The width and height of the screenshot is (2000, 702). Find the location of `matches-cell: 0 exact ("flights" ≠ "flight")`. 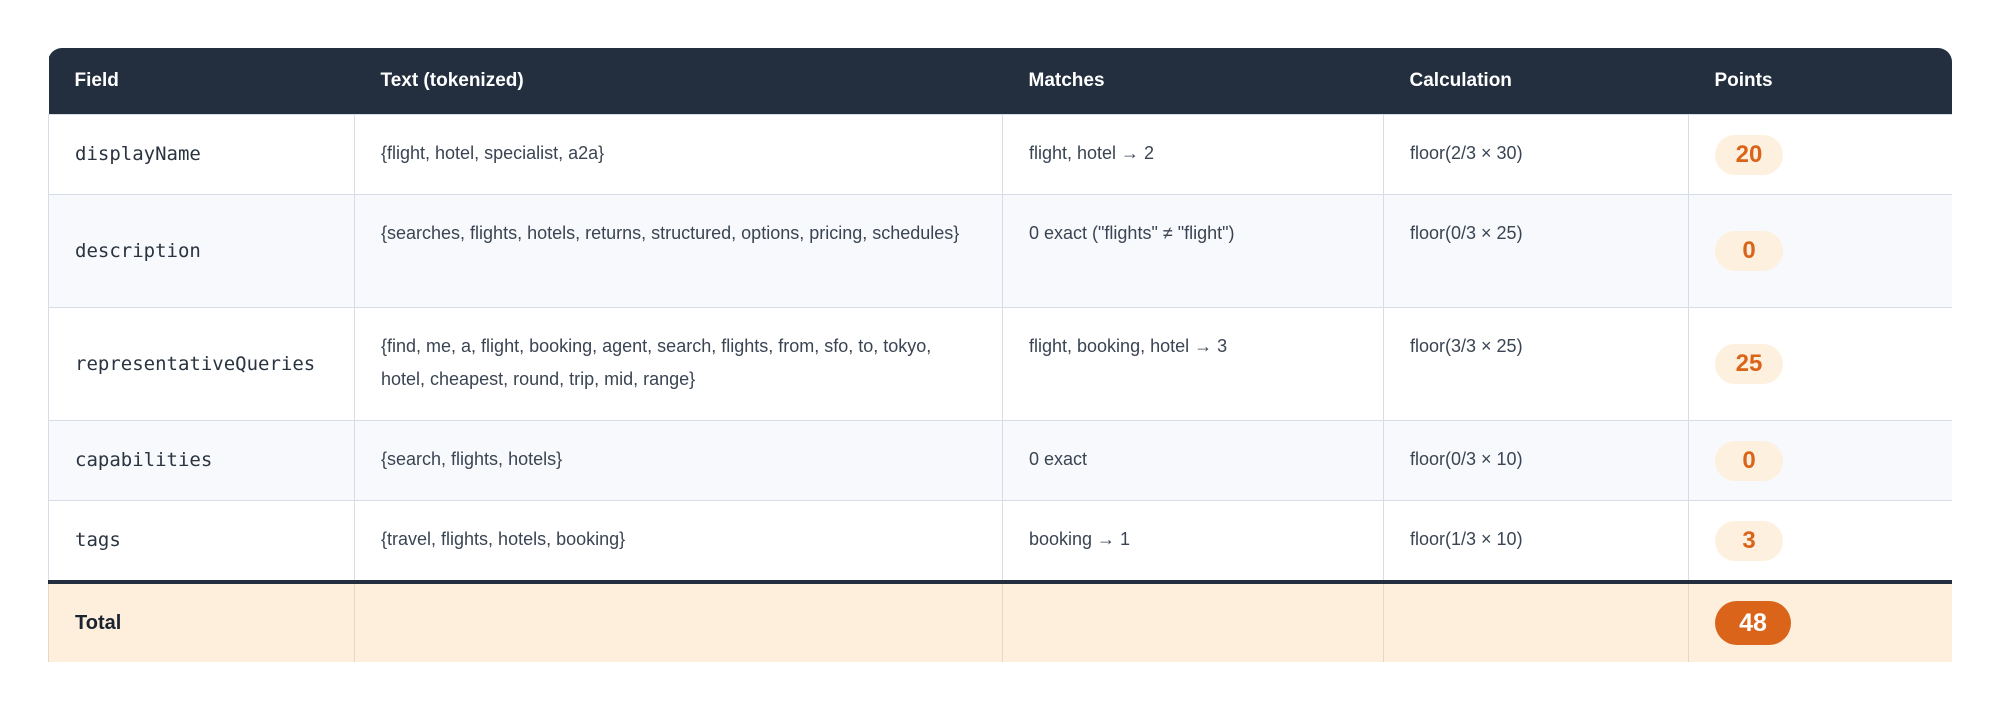

matches-cell: 0 exact ("flights" ≠ "flight") is located at coordinates (1193, 251).